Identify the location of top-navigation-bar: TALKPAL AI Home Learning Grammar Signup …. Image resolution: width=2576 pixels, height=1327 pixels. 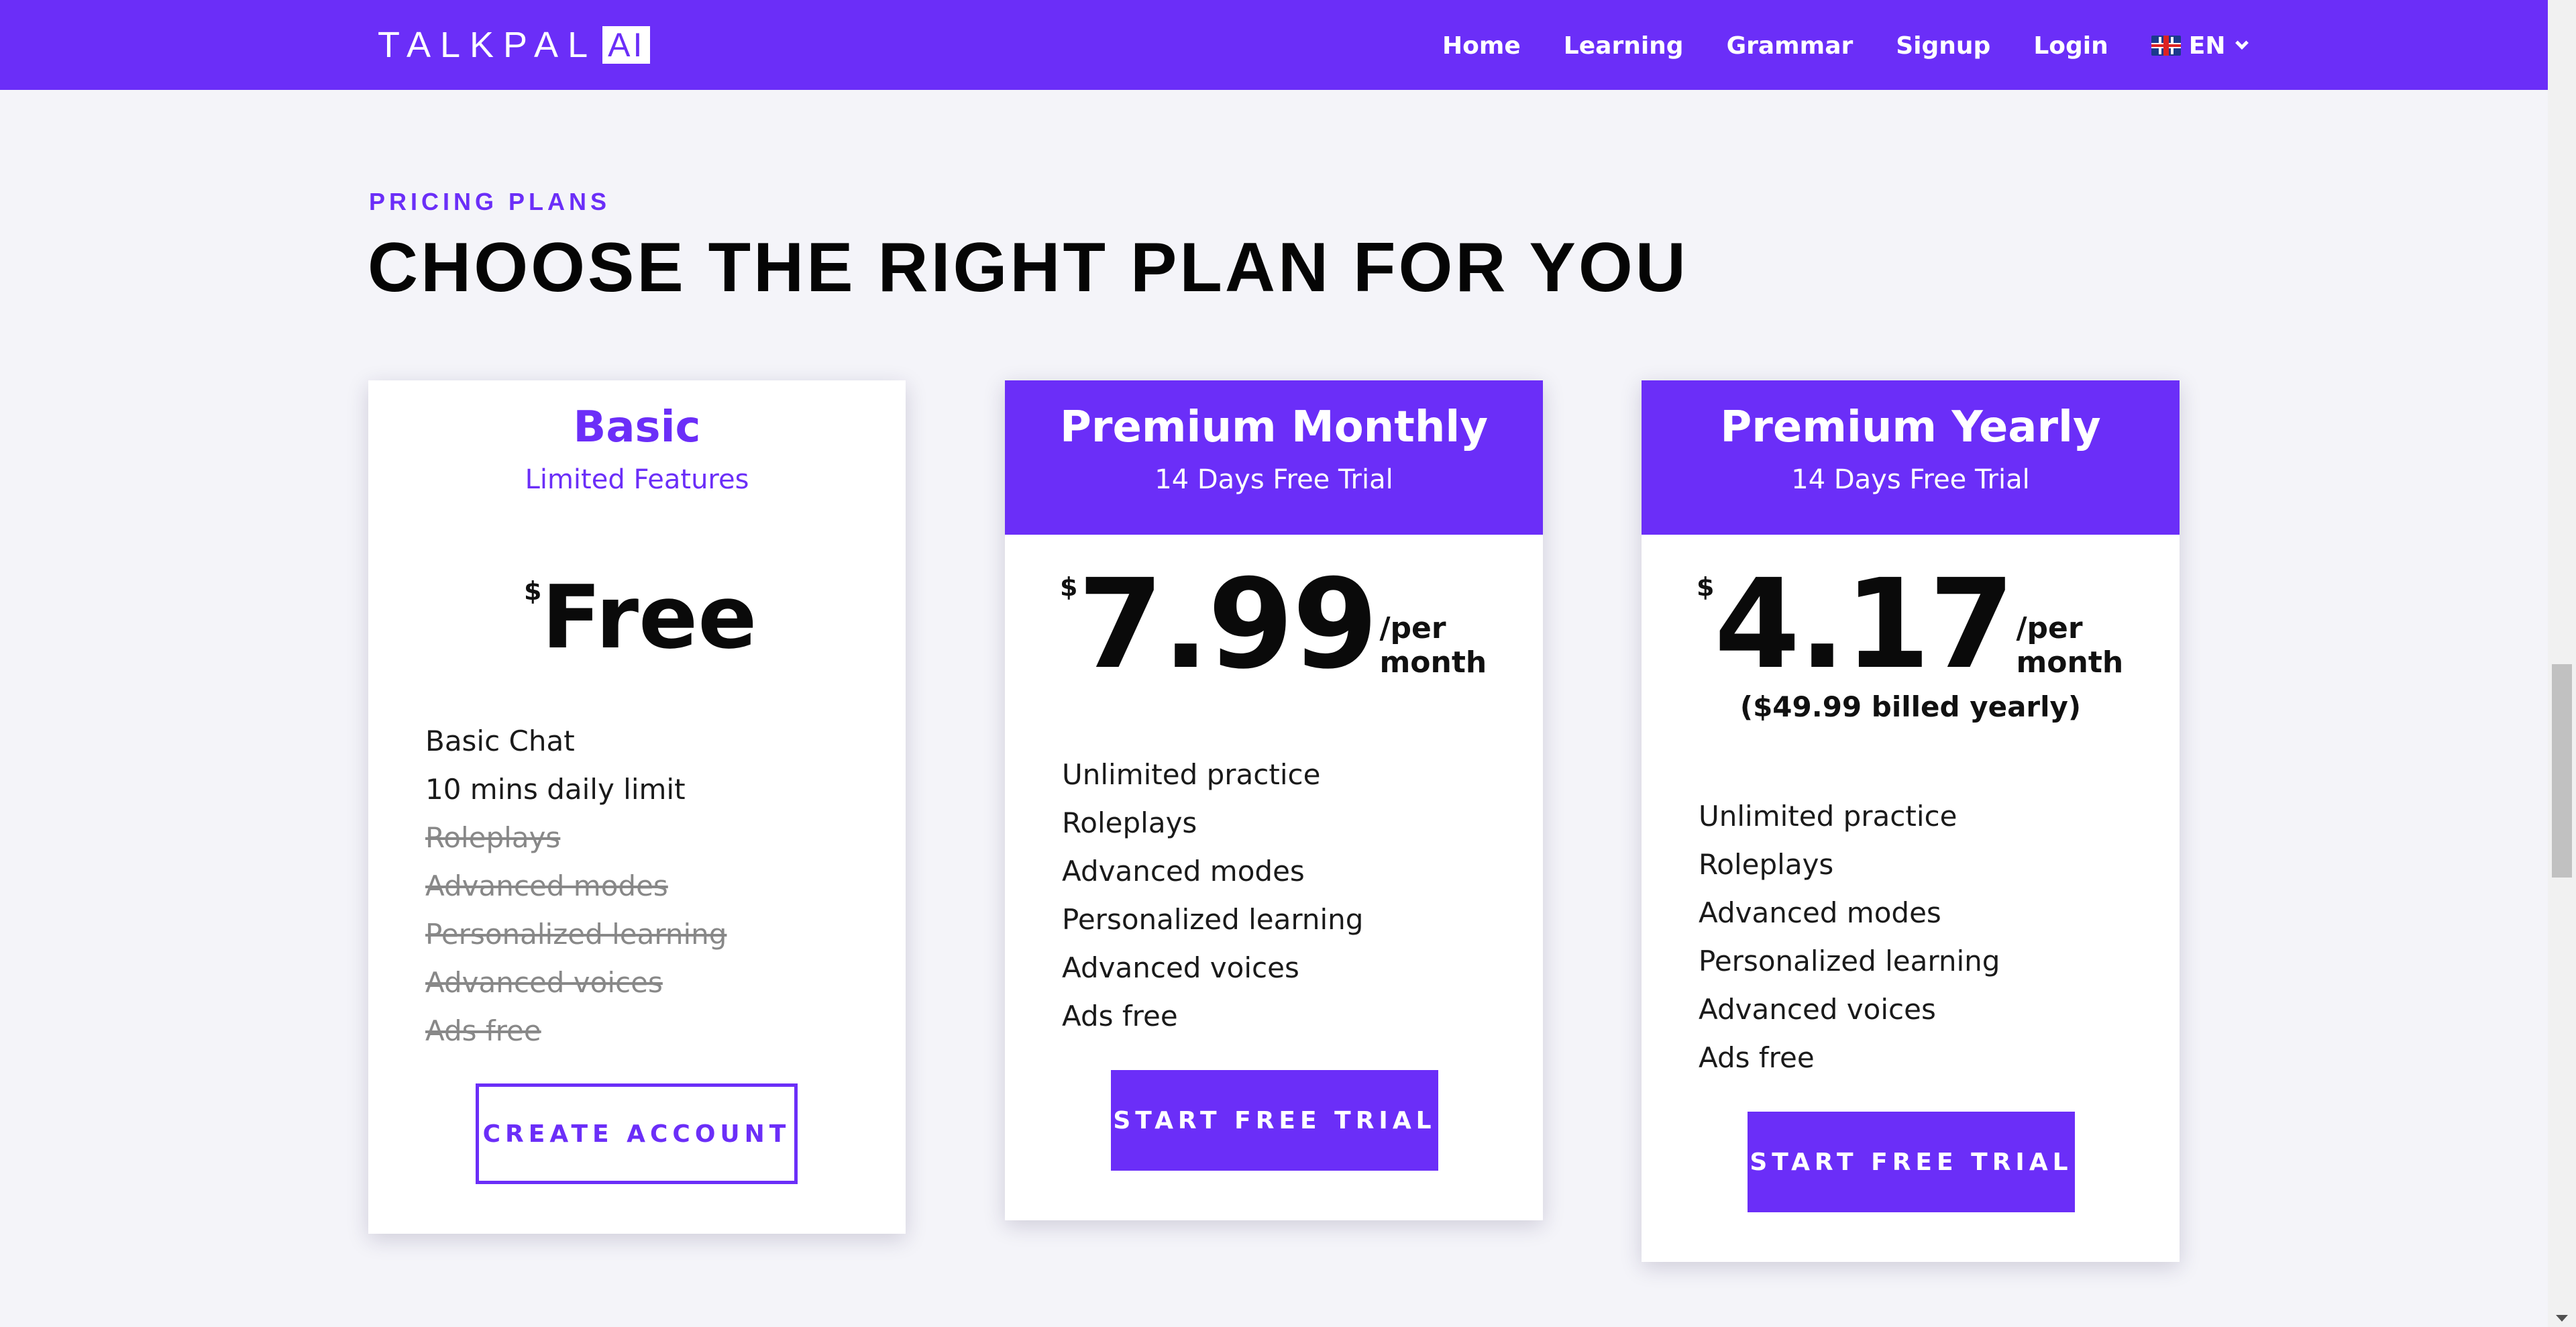
(1274, 45).